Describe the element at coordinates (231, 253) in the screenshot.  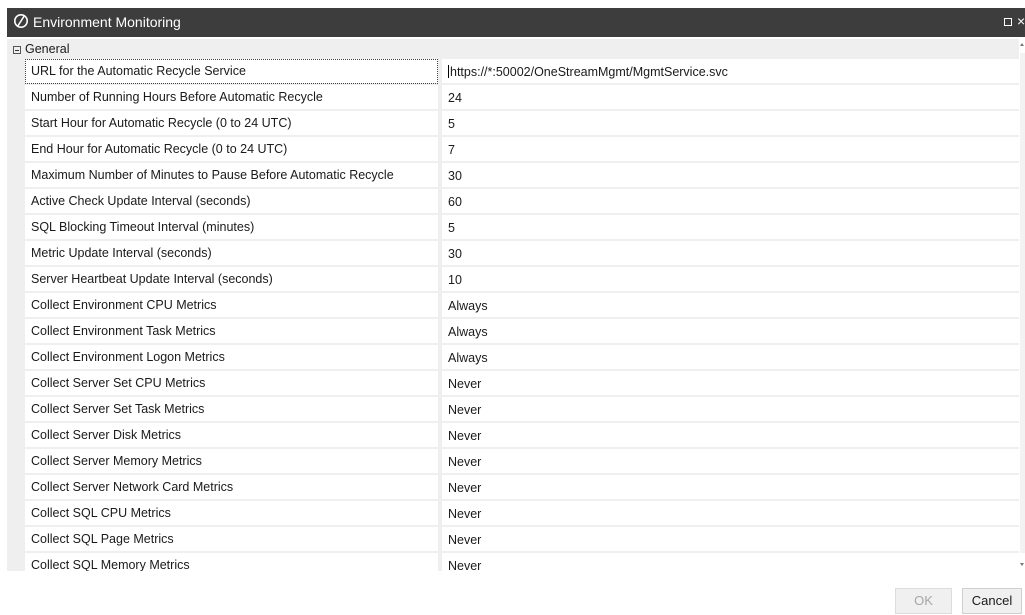
I see `property-name: Metric Update Interval (seconds)` at that location.